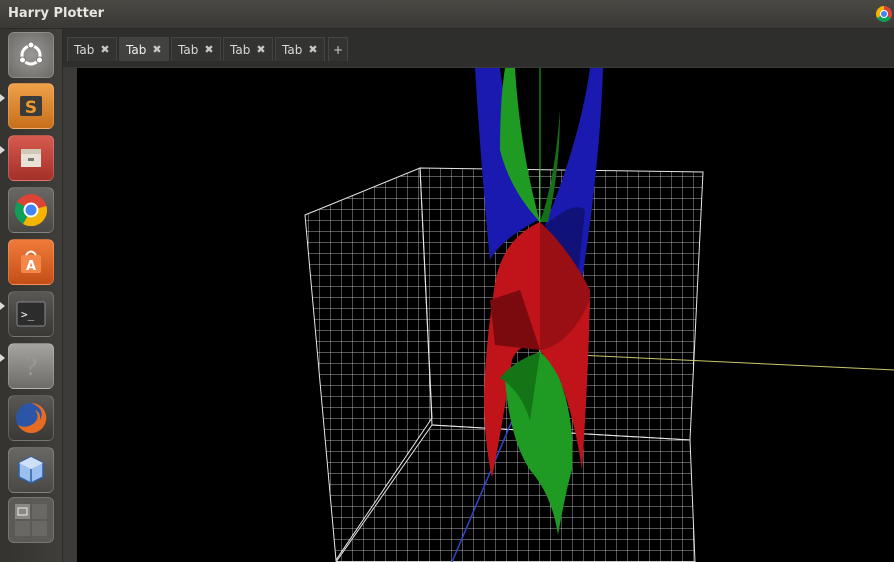  I want to click on tab-3: Tab ✖, so click(196, 49).